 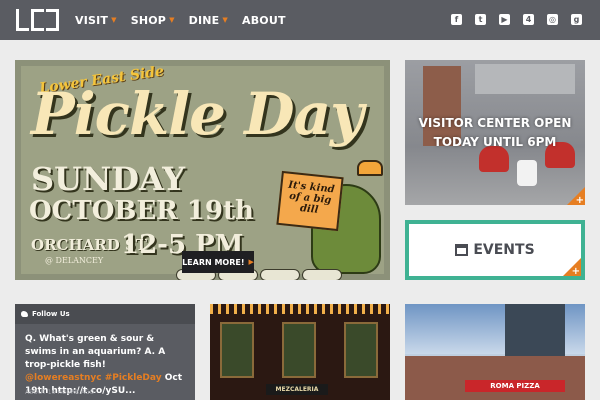 I want to click on foursquare-icon: 4, so click(x=528, y=19).